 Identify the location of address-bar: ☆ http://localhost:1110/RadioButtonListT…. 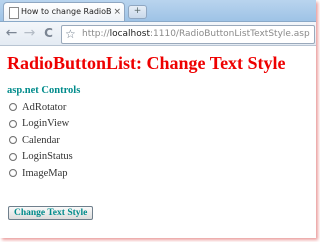
(188, 34).